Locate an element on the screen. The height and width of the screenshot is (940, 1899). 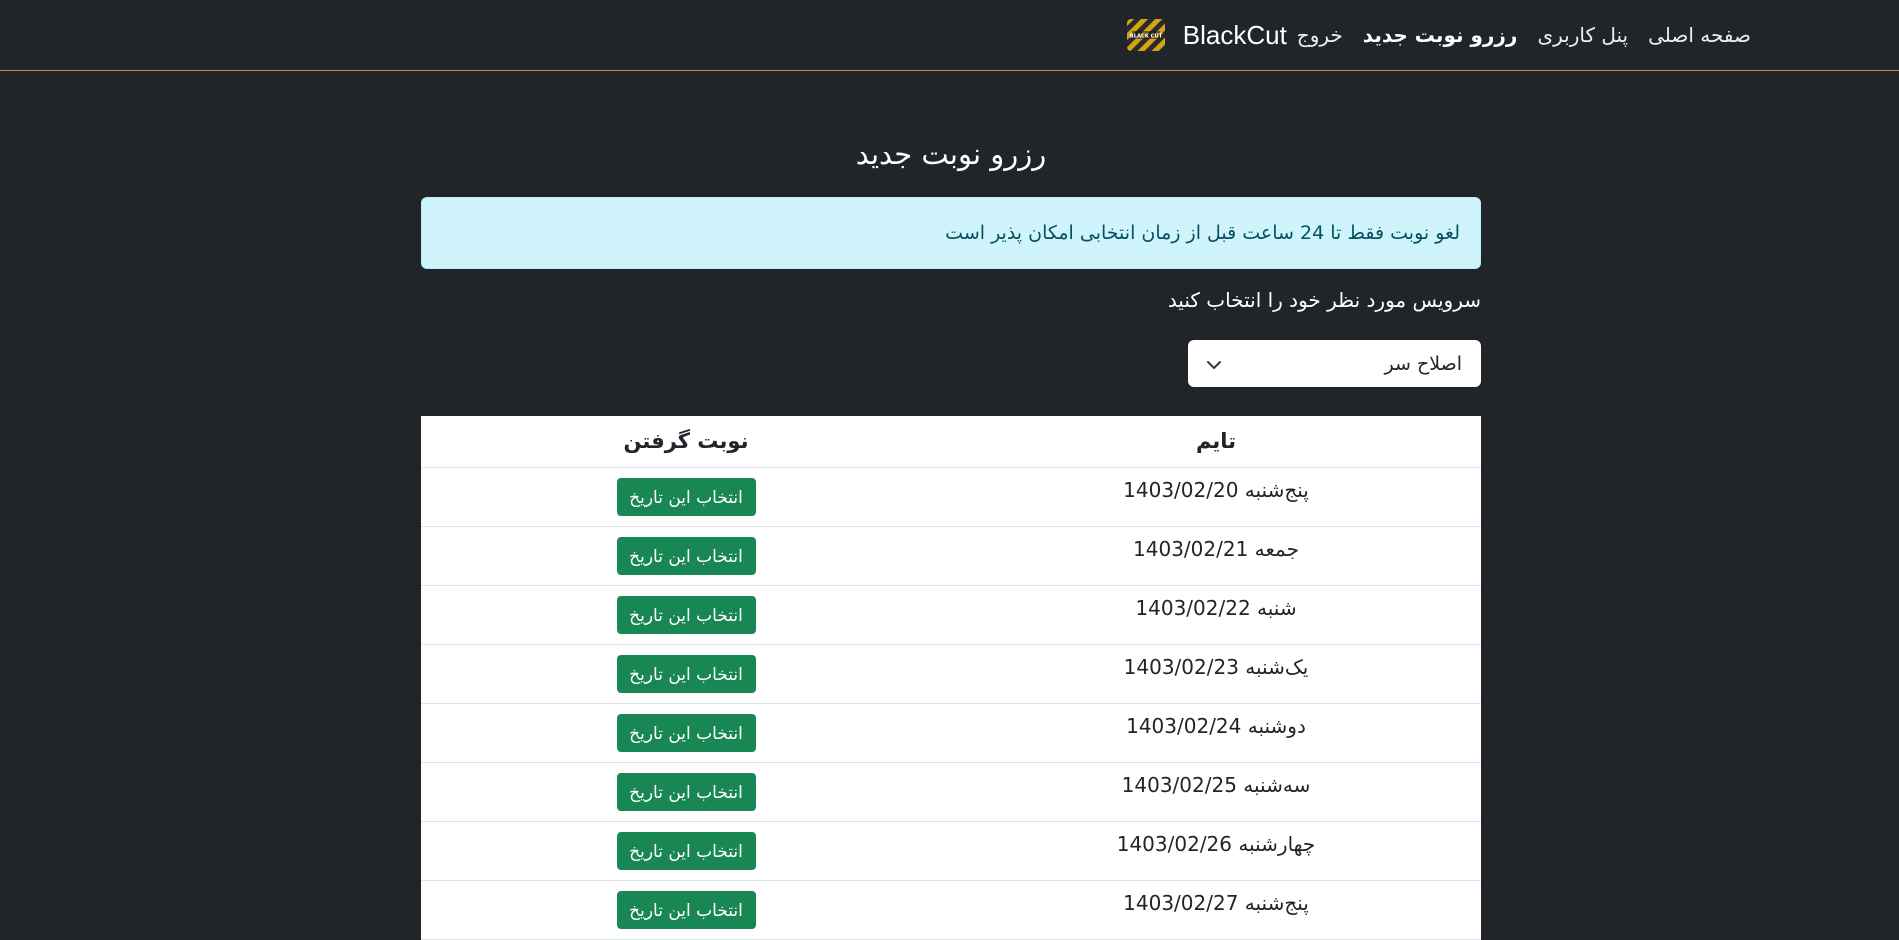
time-cell: دوشنبه 1403/02/24 is located at coordinates (1216, 733).